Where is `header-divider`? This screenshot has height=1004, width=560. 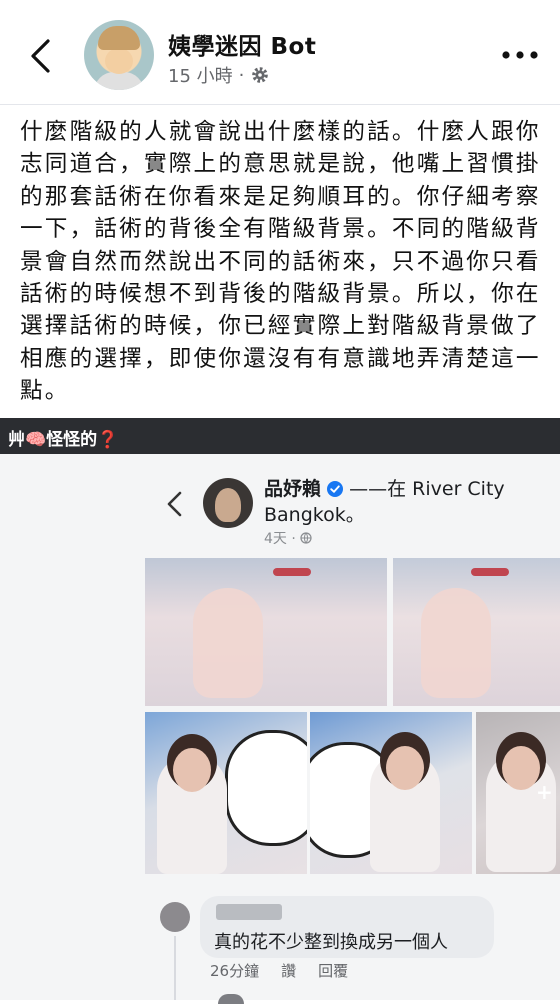 header-divider is located at coordinates (280, 104).